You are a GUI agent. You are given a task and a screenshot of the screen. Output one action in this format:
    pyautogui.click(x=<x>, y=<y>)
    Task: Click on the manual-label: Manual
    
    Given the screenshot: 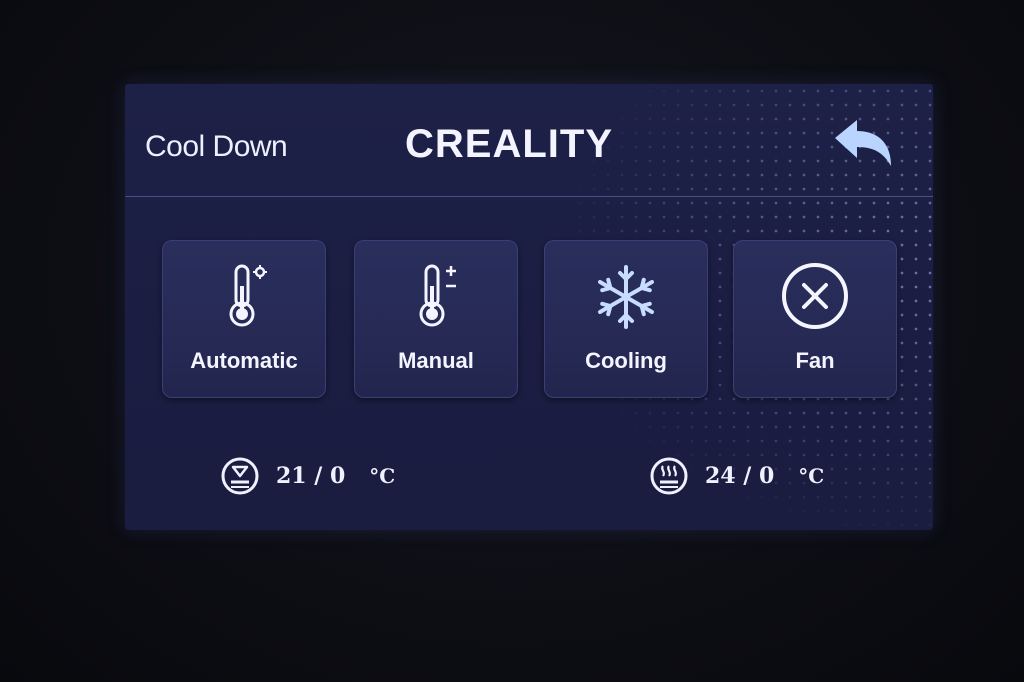 What is the action you would take?
    pyautogui.click(x=436, y=360)
    